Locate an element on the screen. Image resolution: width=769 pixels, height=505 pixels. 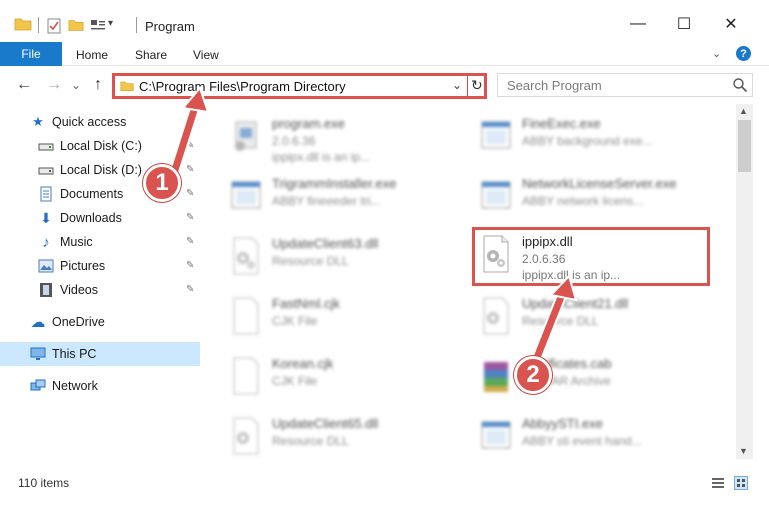
step-callout-2: 2 is located at coordinates (533, 375).